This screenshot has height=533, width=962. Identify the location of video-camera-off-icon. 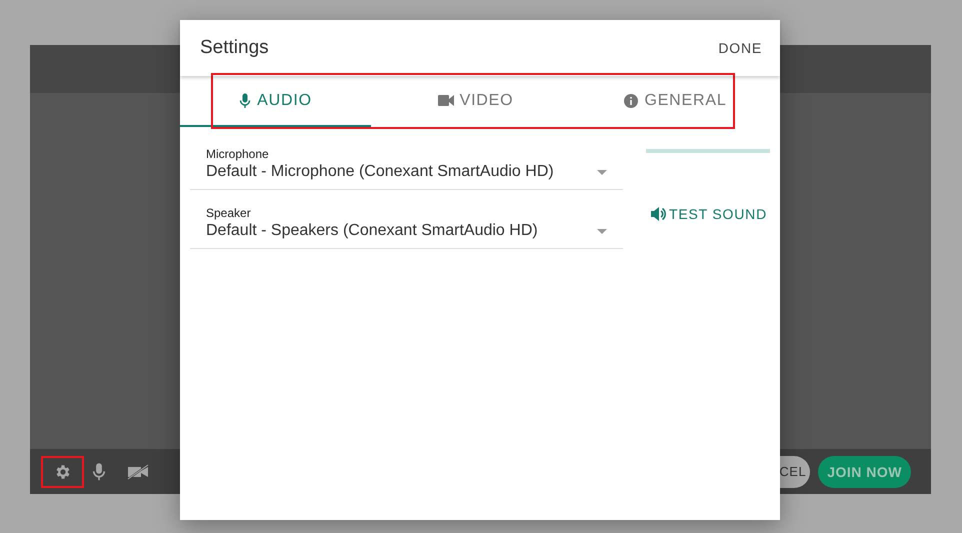
(138, 471).